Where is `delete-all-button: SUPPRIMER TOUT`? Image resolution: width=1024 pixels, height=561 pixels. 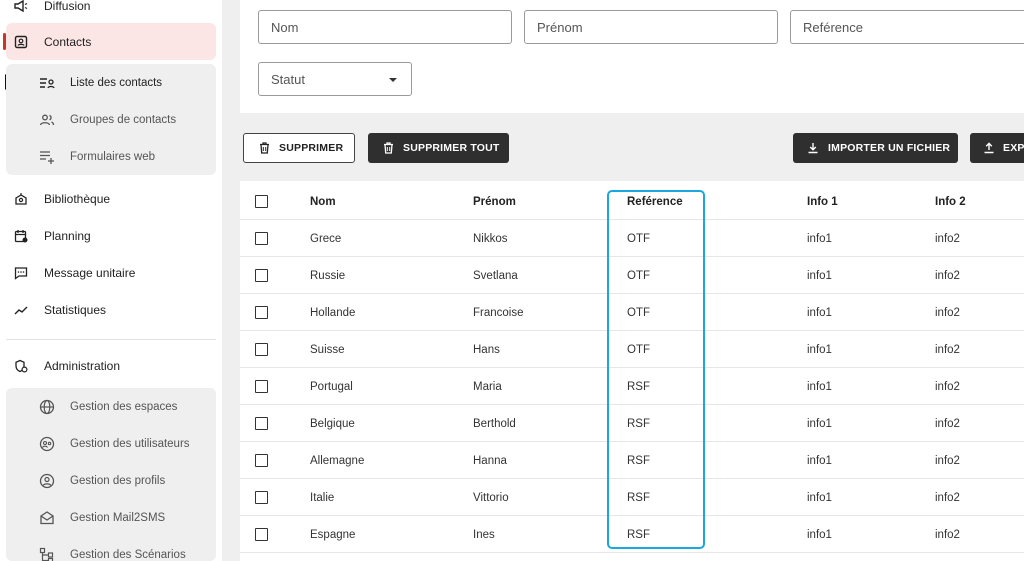
delete-all-button: SUPPRIMER TOUT is located at coordinates (438, 148).